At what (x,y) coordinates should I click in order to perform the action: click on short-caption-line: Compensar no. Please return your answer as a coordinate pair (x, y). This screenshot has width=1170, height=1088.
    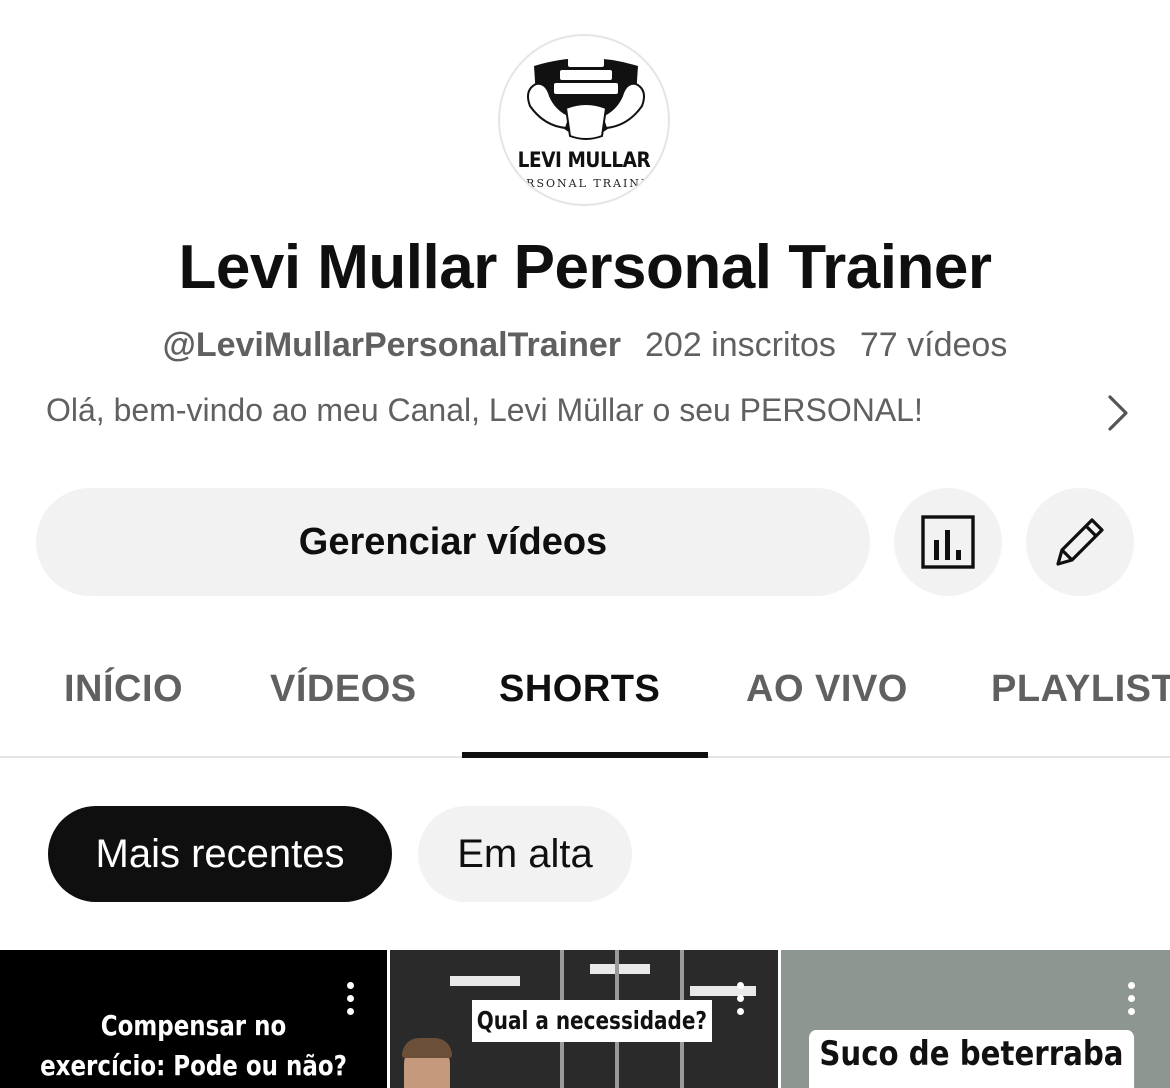
    Looking at the image, I should click on (193, 1025).